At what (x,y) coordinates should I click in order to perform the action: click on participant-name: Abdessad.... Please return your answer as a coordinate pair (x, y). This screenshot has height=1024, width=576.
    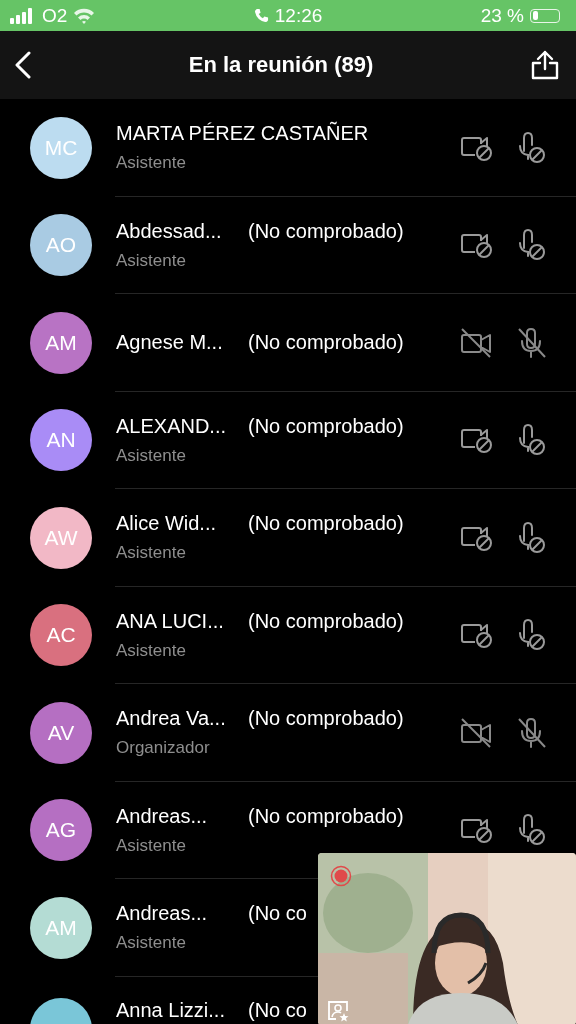
    Looking at the image, I should click on (169, 231).